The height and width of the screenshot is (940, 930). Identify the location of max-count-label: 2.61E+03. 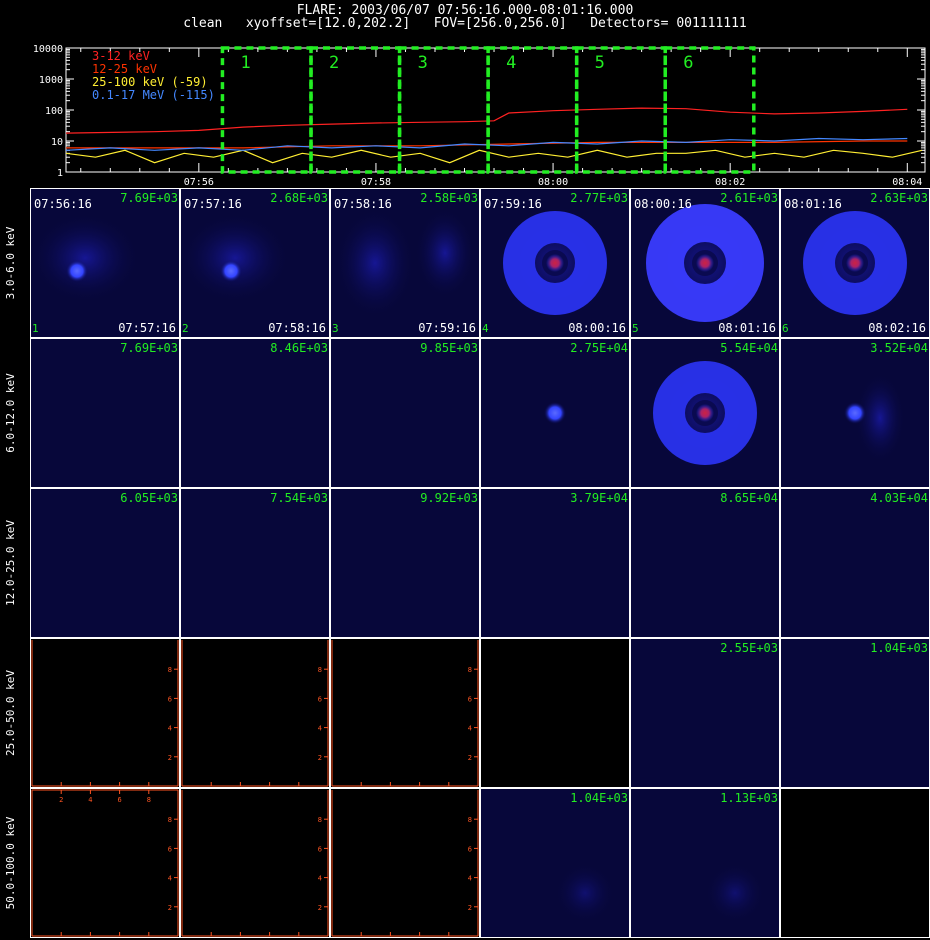
(749, 198).